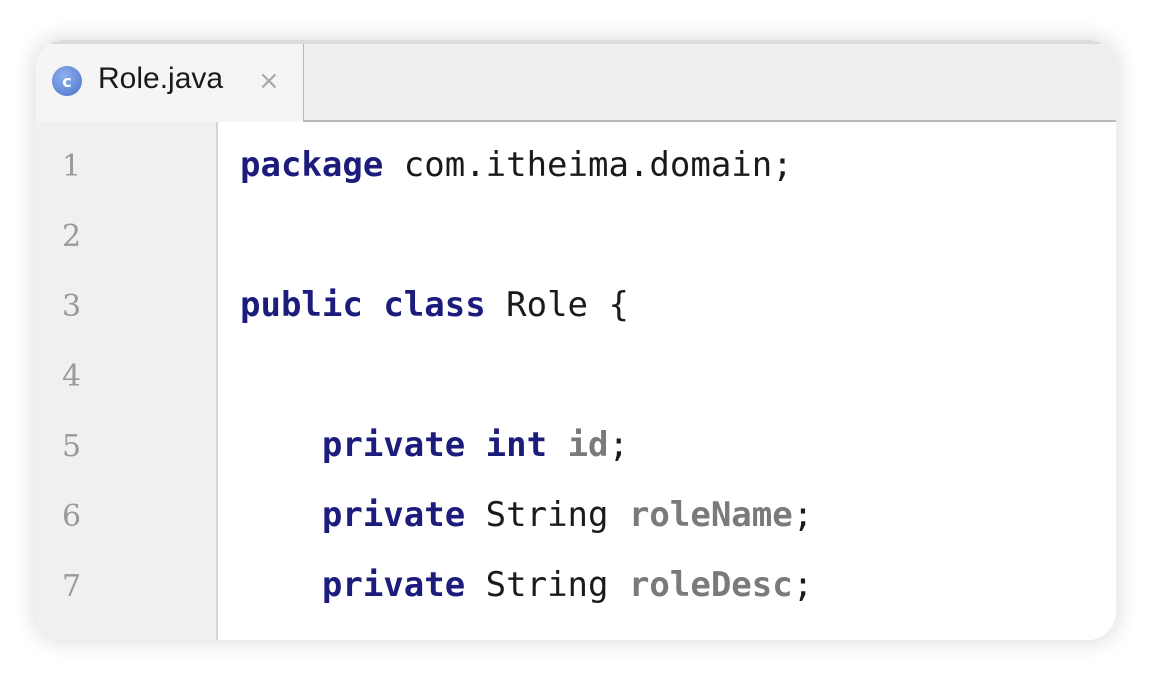 The width and height of the screenshot is (1152, 676). I want to click on close-icon: ×, so click(269, 81).